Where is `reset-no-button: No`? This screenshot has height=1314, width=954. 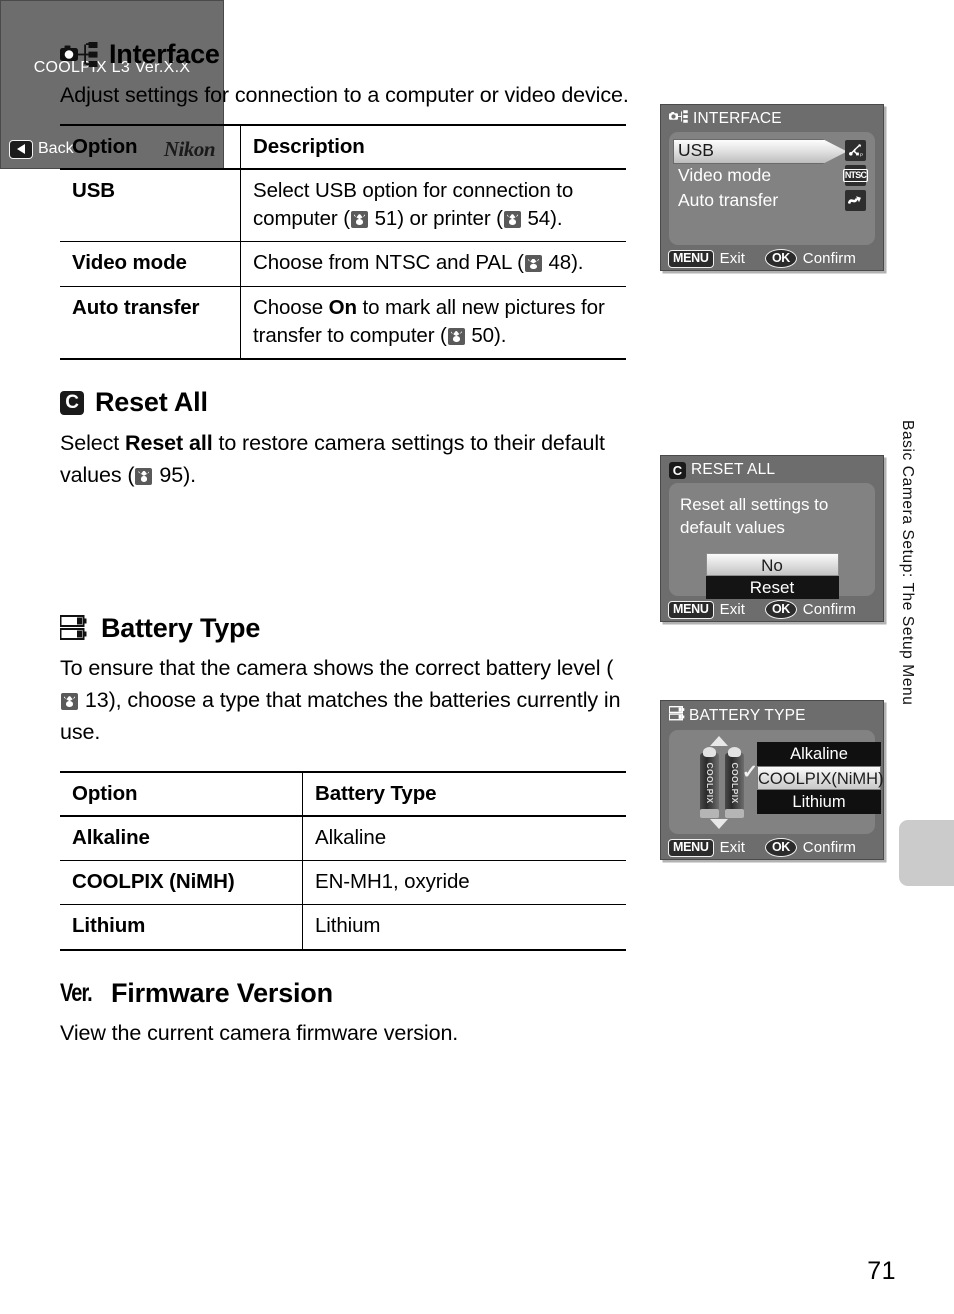
reset-no-button: No is located at coordinates (772, 564).